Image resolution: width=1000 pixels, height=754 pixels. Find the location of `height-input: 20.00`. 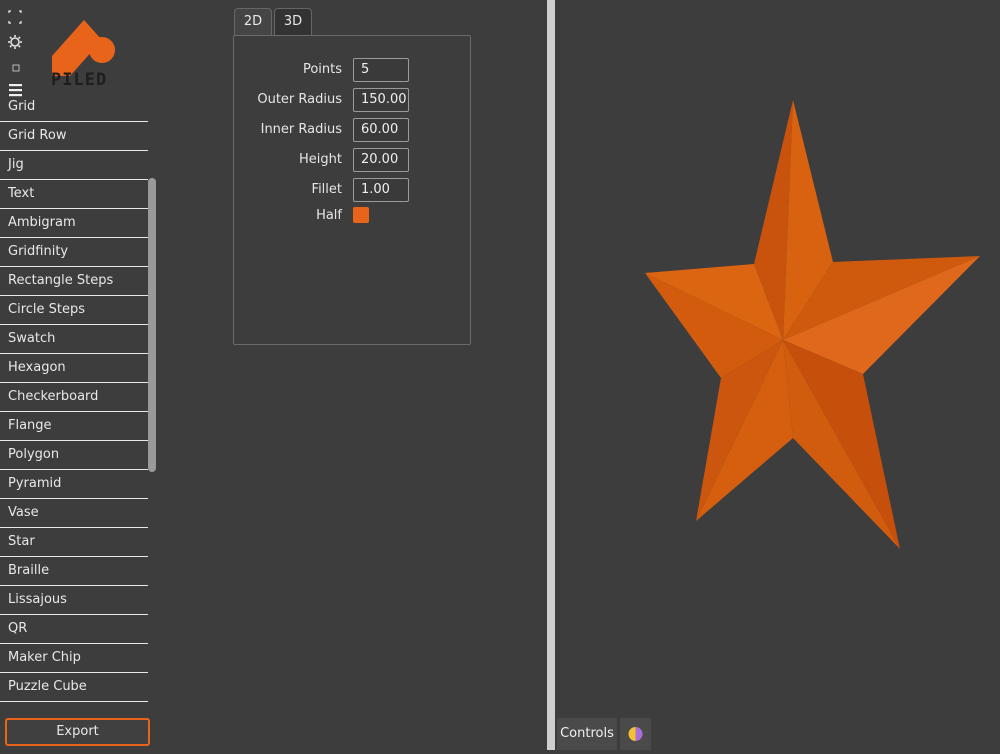

height-input: 20.00 is located at coordinates (381, 160).